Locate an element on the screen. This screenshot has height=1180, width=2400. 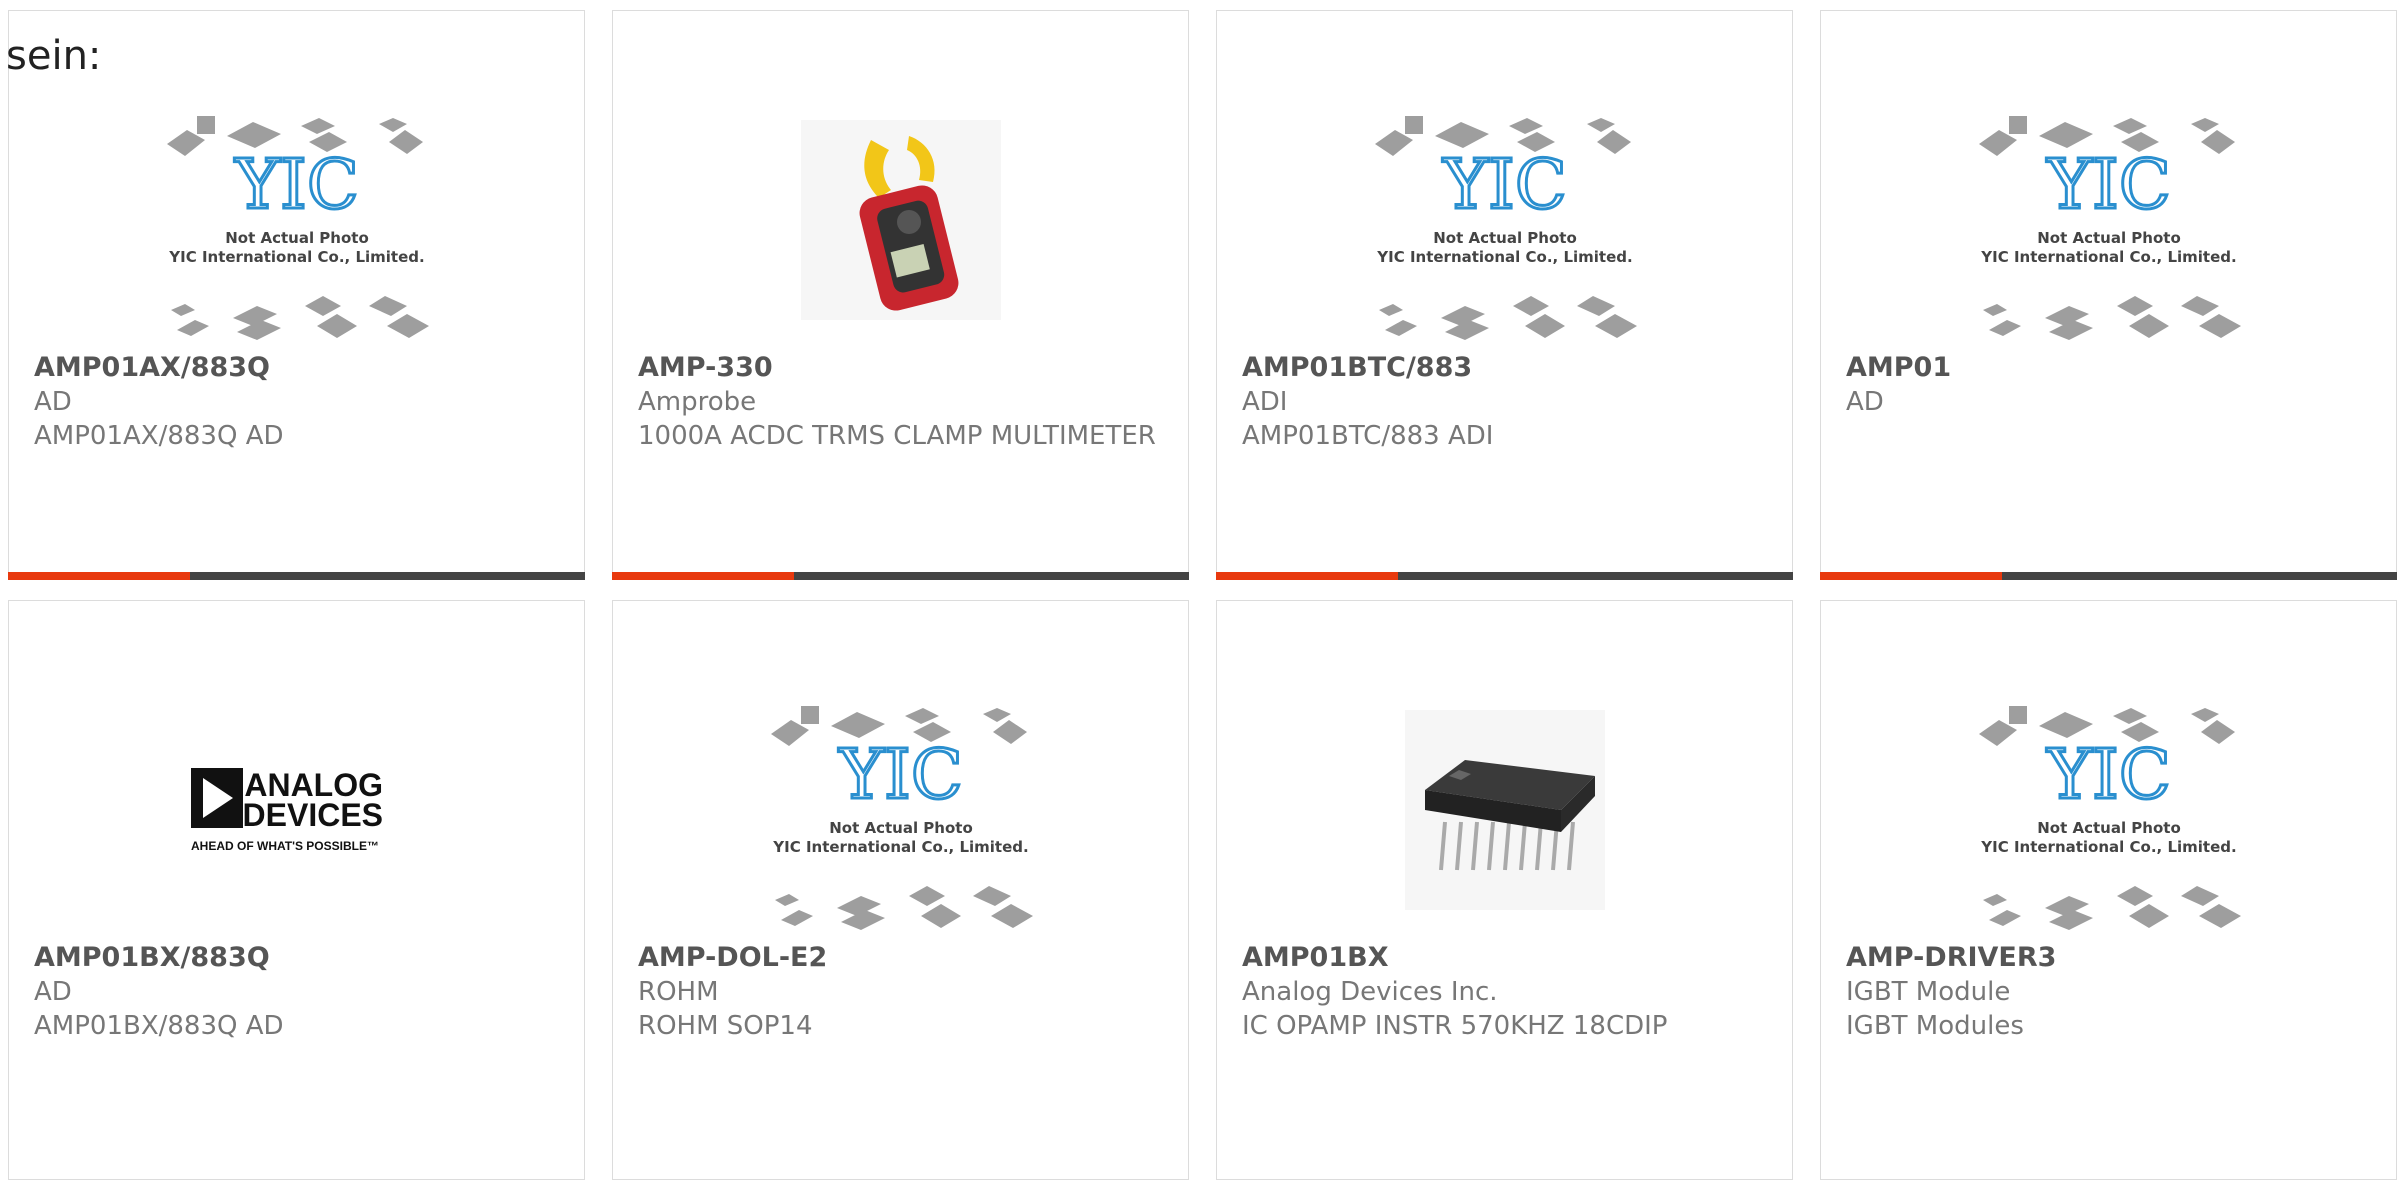
part-number: AMP01BX/883Q is located at coordinates (299, 958).